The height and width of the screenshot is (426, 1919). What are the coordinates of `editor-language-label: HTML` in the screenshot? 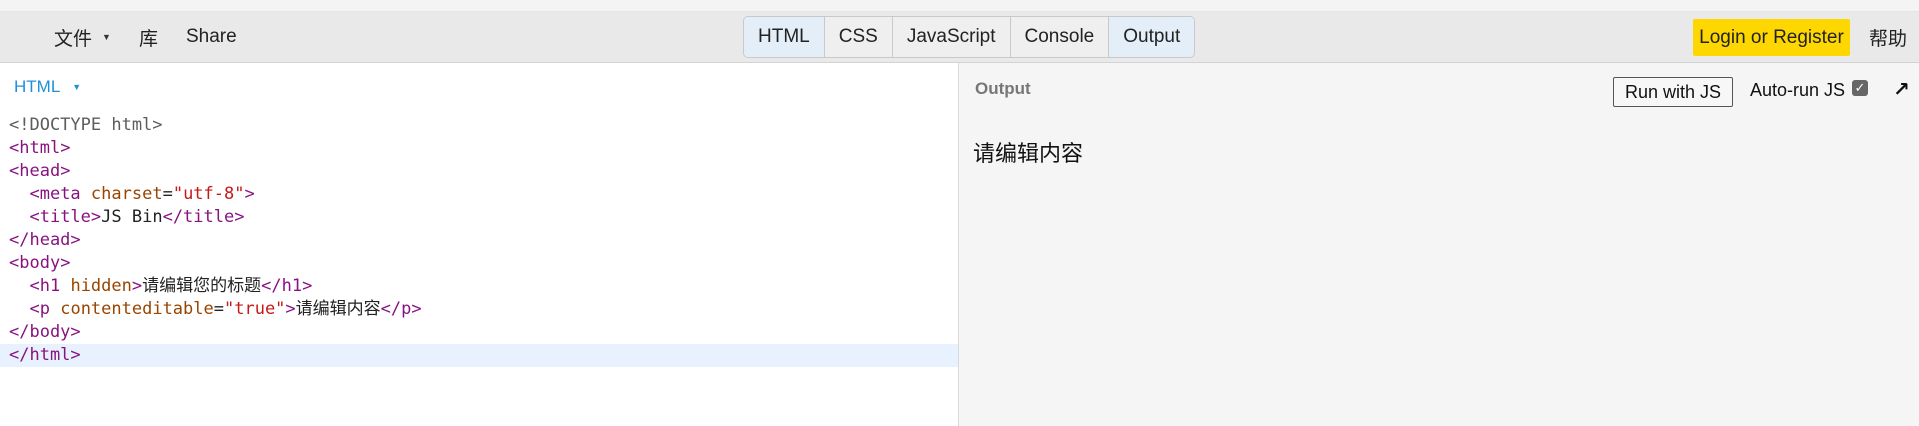 It's located at (37, 86).